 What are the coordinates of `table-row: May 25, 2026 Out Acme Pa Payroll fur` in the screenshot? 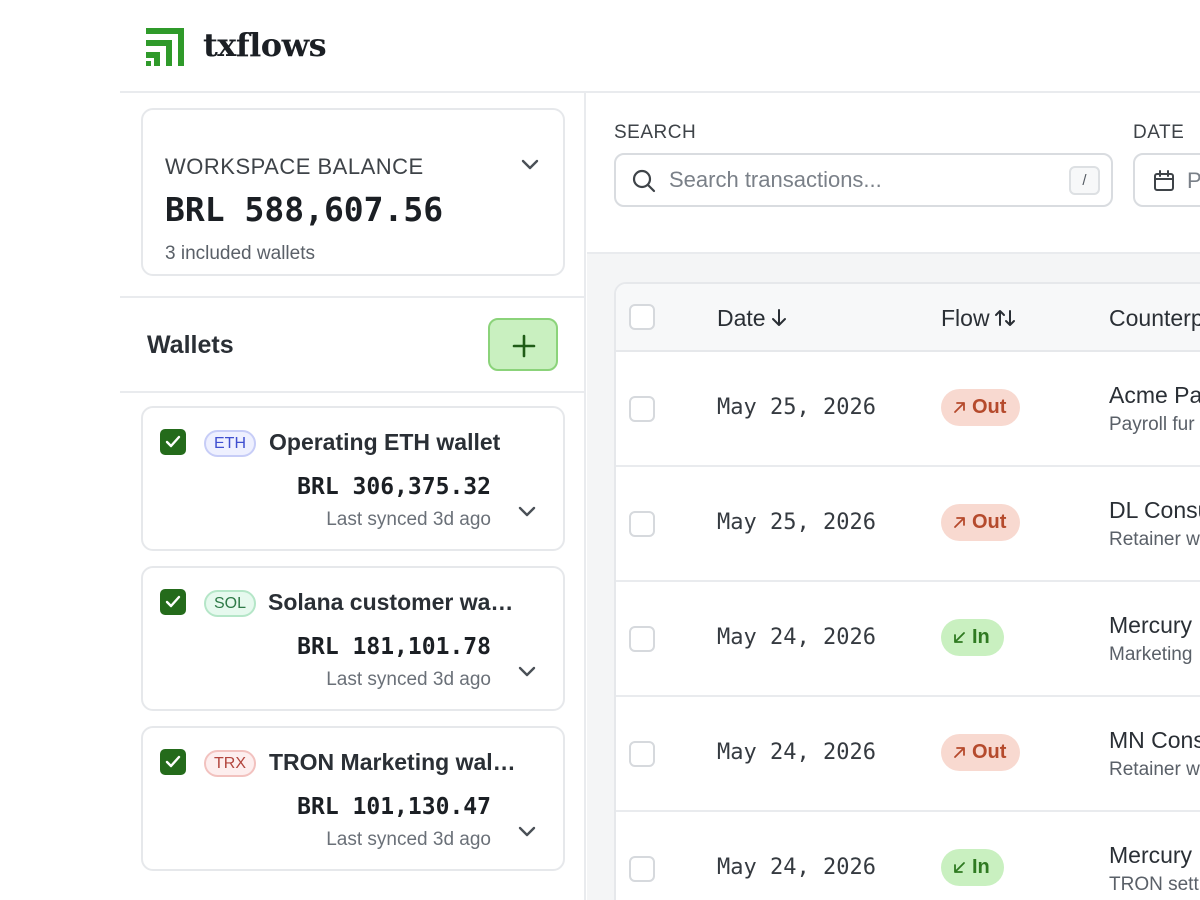 It's located at (908, 409).